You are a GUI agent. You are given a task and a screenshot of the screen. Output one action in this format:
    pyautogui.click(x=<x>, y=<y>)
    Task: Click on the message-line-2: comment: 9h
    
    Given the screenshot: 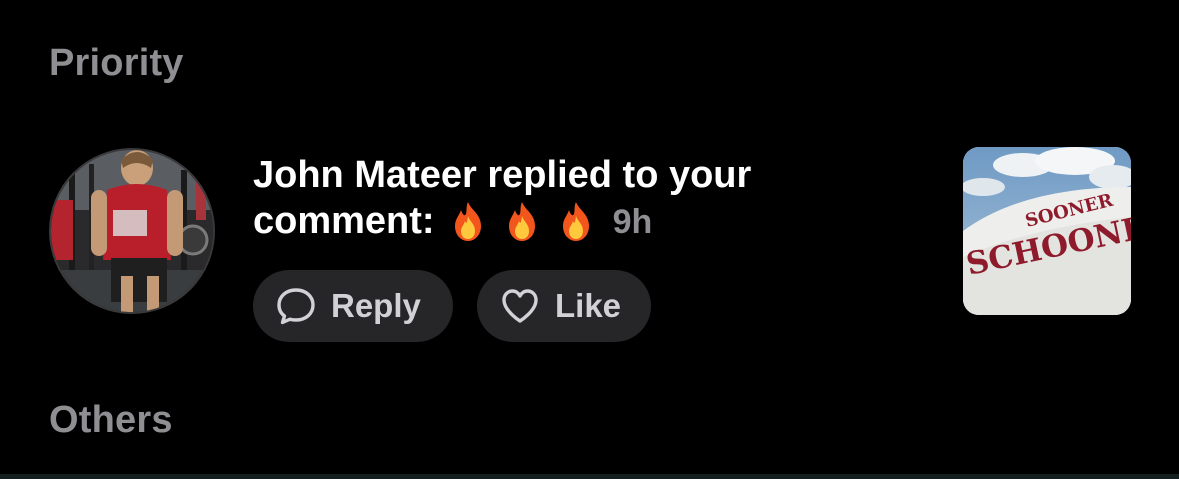 What is the action you would take?
    pyautogui.click(x=573, y=221)
    